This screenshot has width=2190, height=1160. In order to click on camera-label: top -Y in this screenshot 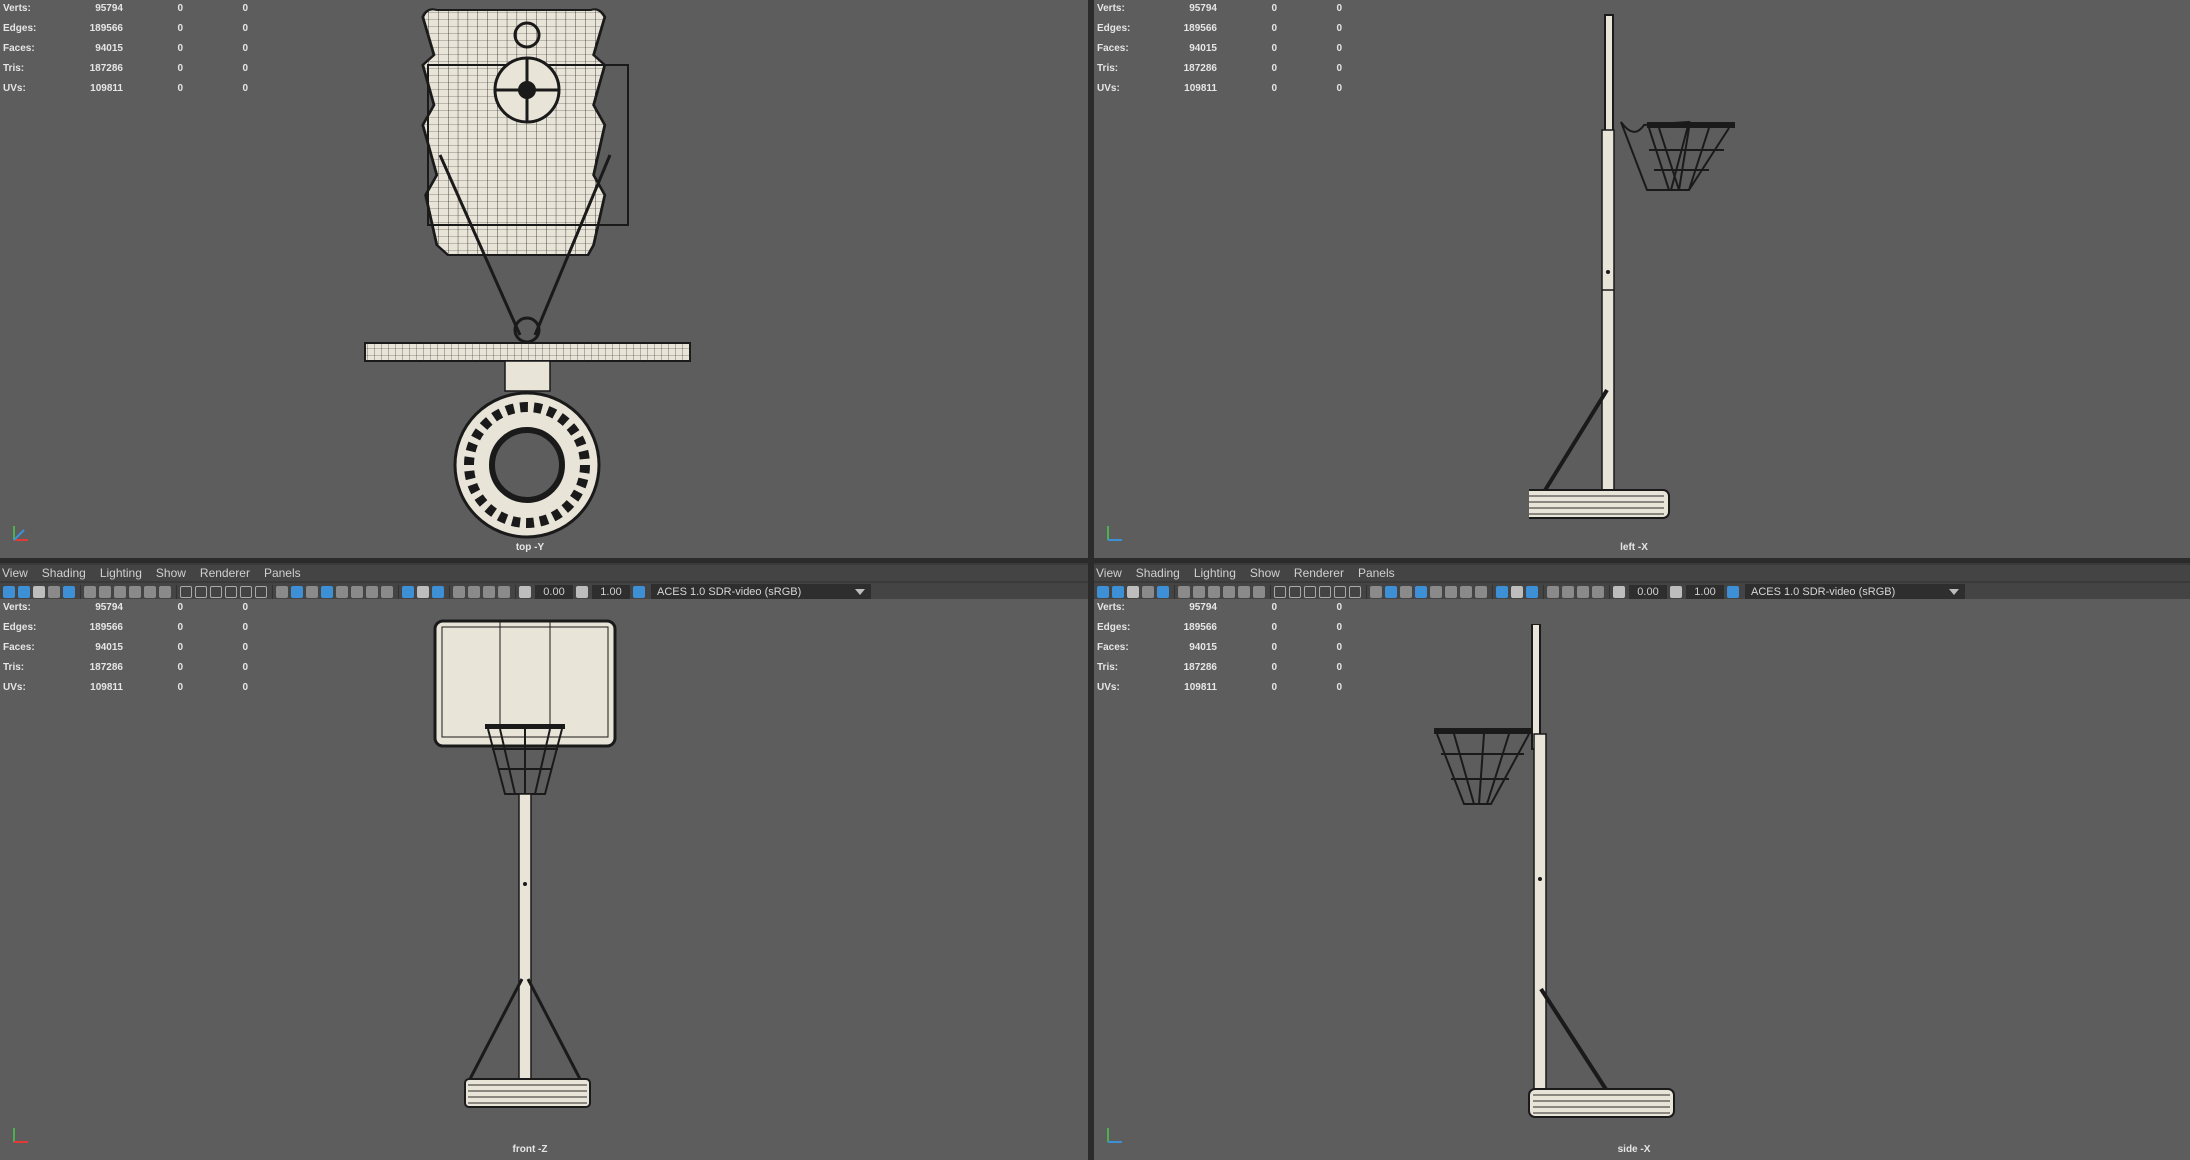, I will do `click(530, 547)`.